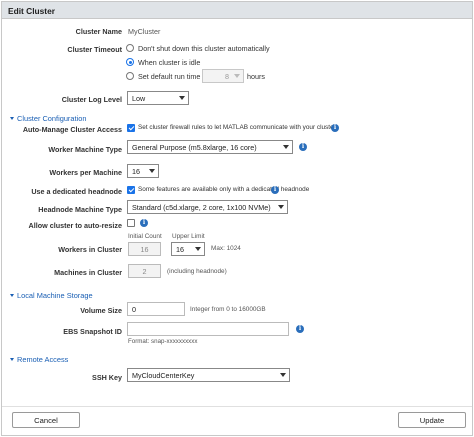 This screenshot has height=437, width=474. I want to click on cluster-configuration-section: Cluster Configuration, so click(48, 118).